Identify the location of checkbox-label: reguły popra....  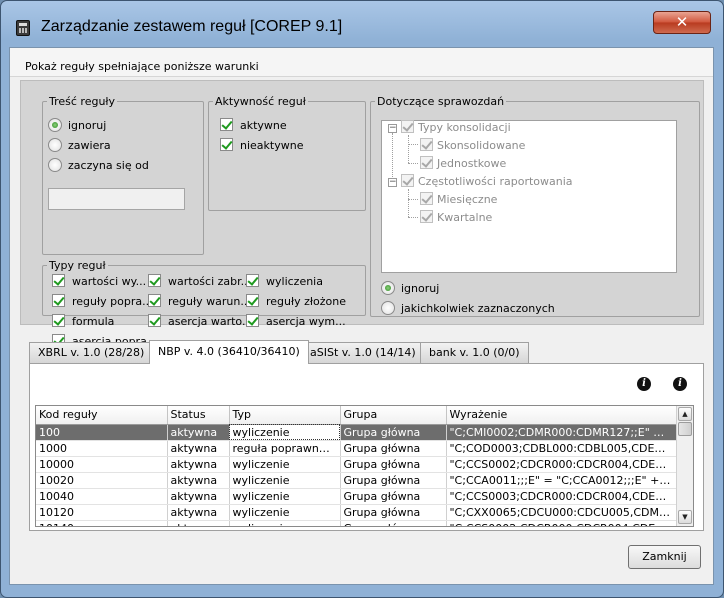
(112, 301).